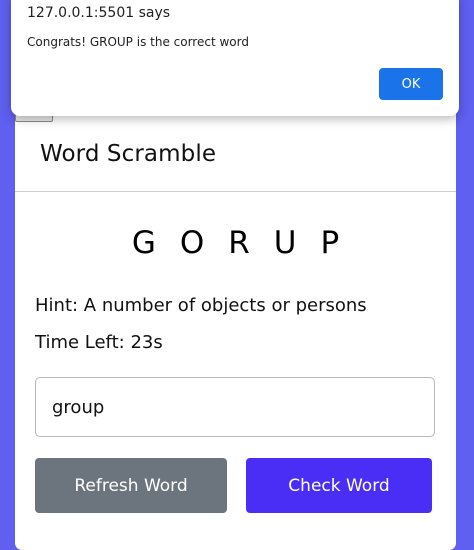 The width and height of the screenshot is (474, 550). I want to click on hint-text: Hint: A number of objects or persons, so click(201, 305).